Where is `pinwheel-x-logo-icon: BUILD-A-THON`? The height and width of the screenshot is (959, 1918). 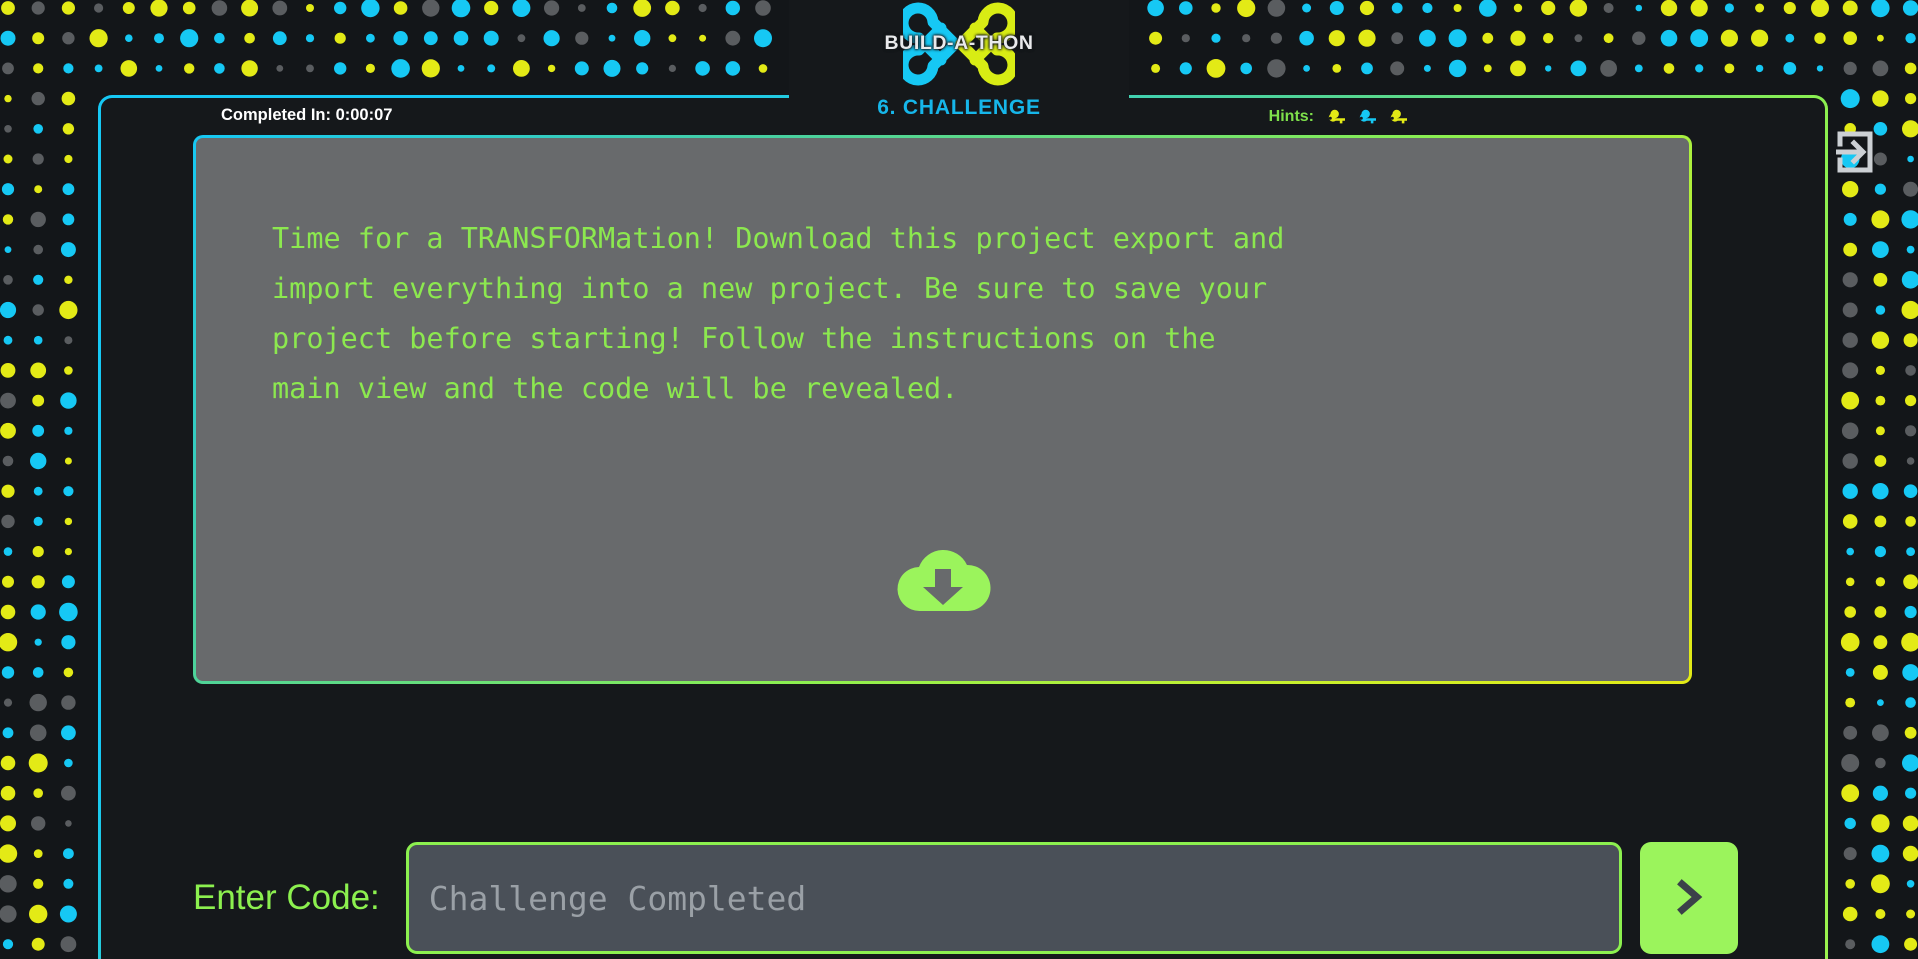 pinwheel-x-logo-icon: BUILD-A-THON is located at coordinates (958, 45).